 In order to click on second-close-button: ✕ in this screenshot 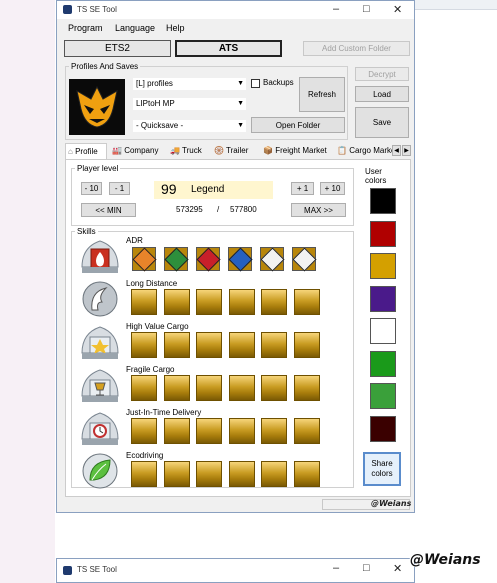, I will do `click(397, 568)`.